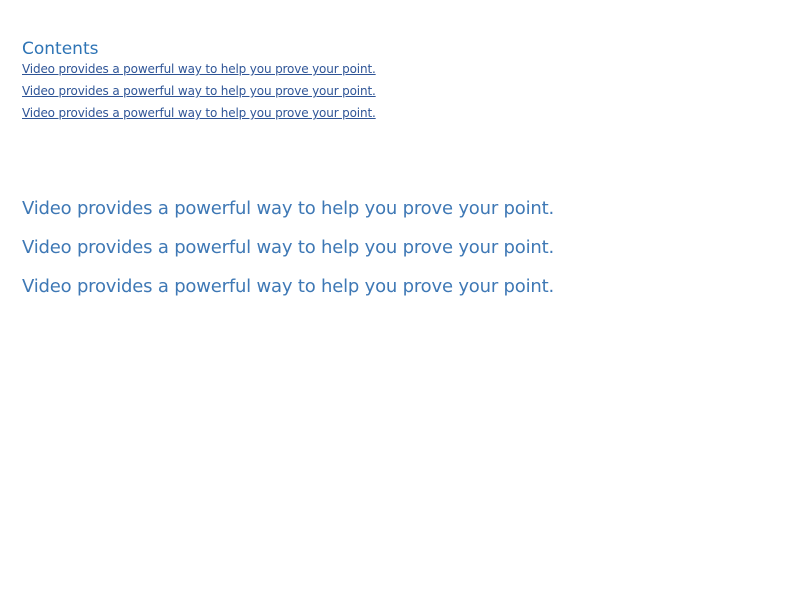 The width and height of the screenshot is (800, 600). I want to click on toc-heading: Contents, so click(60, 49).